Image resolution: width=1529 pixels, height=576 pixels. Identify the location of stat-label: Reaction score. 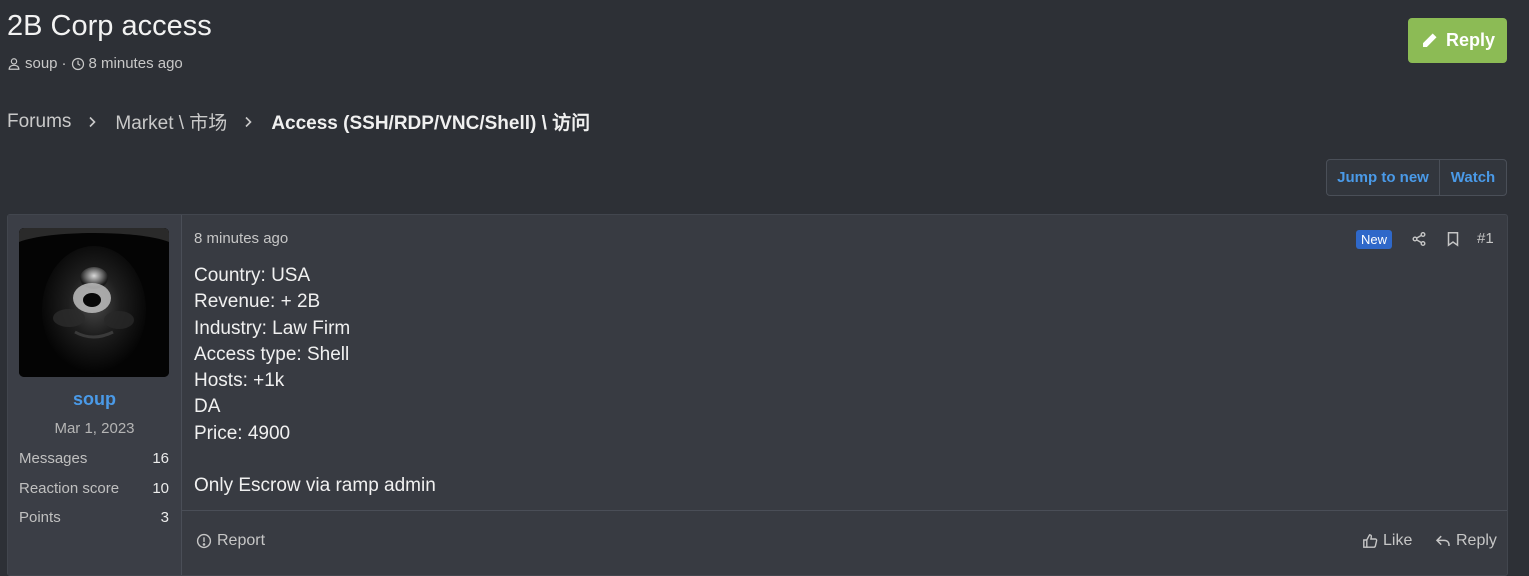
(69, 488).